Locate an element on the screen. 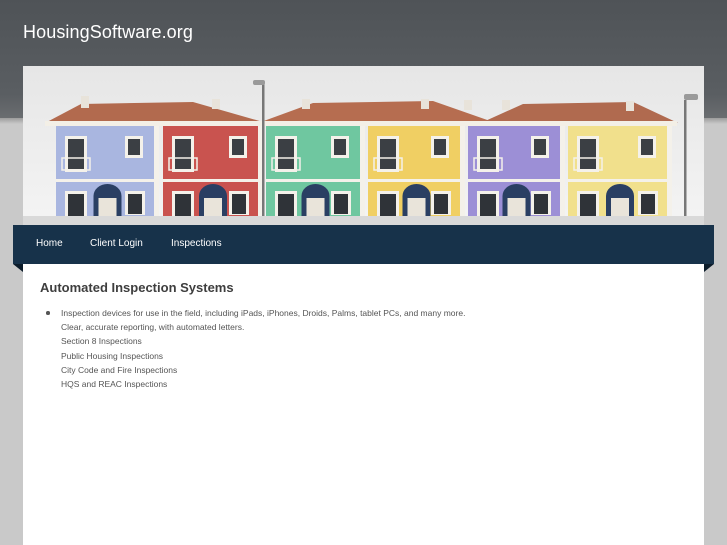  site-title: HousingSoftware.org is located at coordinates (108, 32).